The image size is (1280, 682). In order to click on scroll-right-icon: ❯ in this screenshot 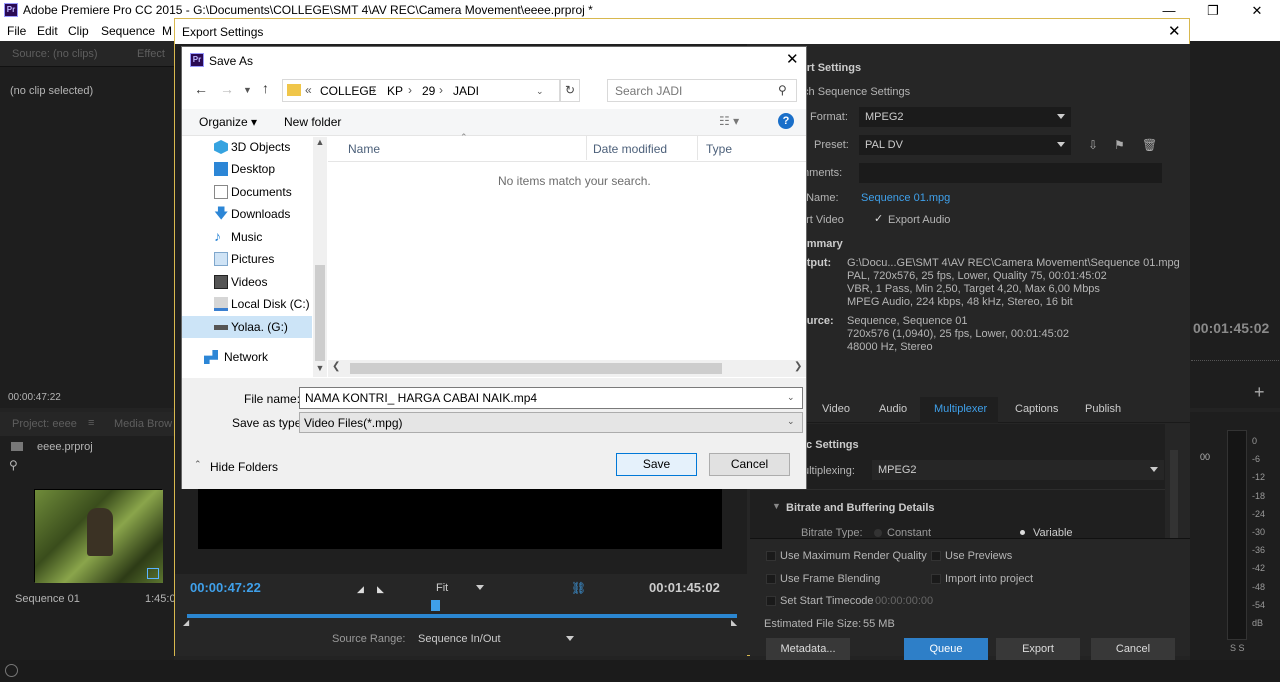, I will do `click(798, 366)`.